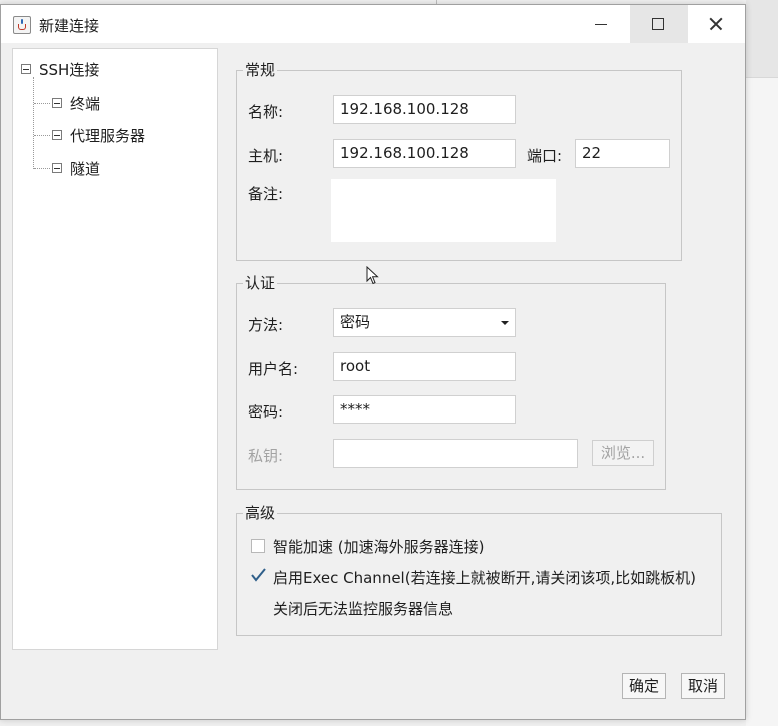 Image resolution: width=778 pixels, height=726 pixels. Describe the element at coordinates (443, 210) in the screenshot. I see `note-textarea` at that location.